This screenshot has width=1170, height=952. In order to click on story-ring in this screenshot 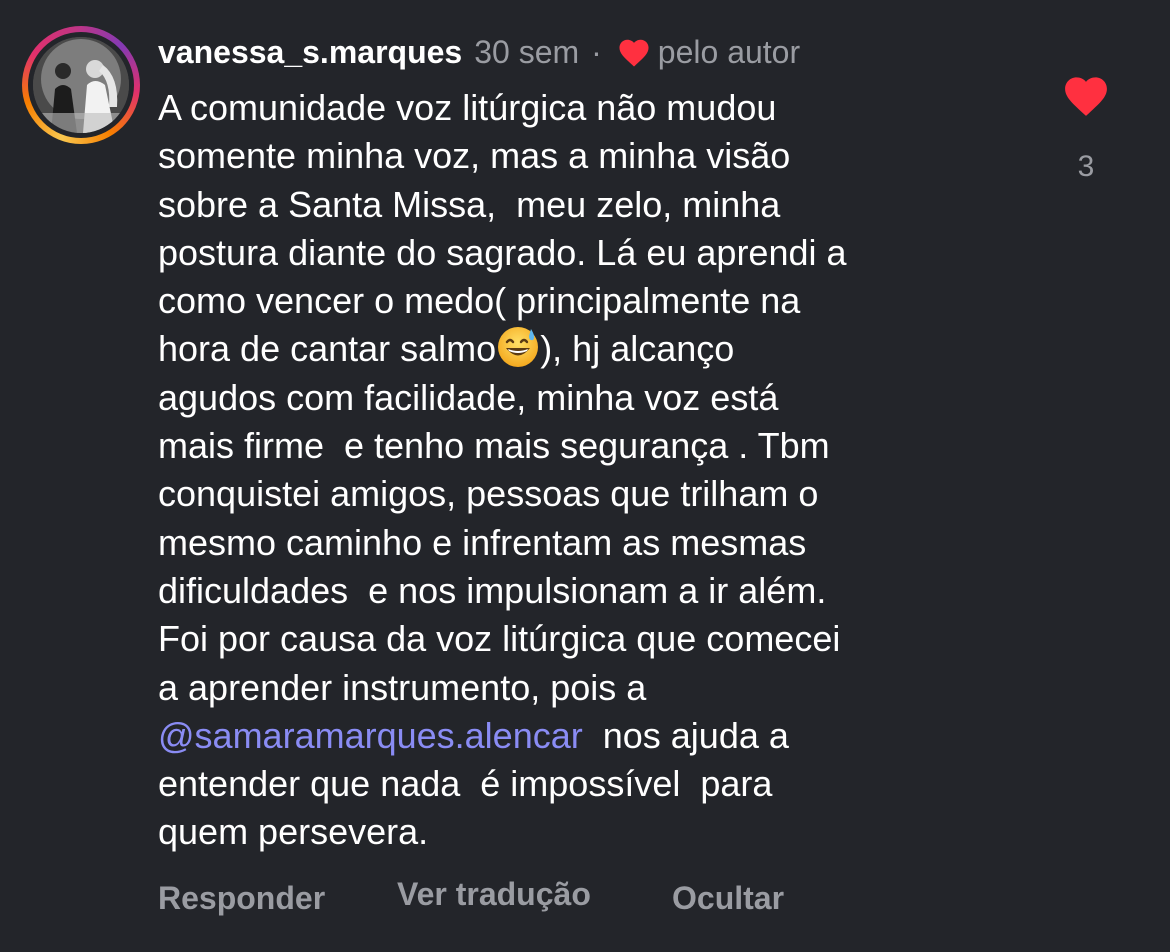, I will do `click(81, 85)`.